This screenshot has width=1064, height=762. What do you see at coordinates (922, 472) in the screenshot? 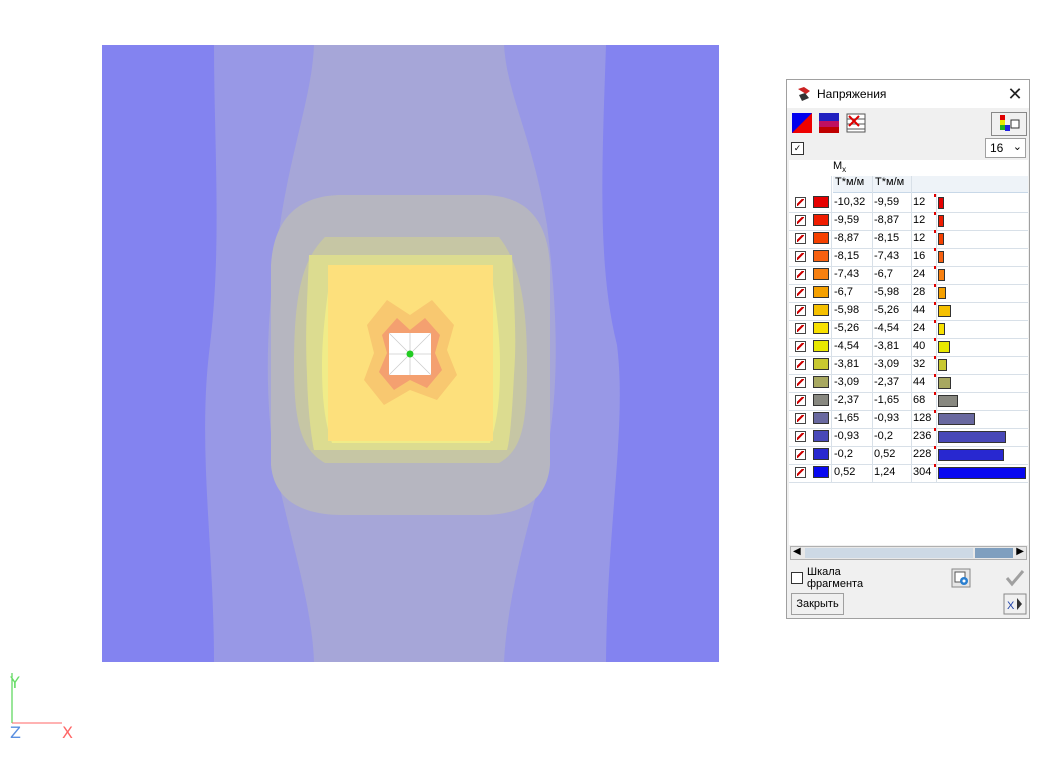
I see `element-count: 304` at bounding box center [922, 472].